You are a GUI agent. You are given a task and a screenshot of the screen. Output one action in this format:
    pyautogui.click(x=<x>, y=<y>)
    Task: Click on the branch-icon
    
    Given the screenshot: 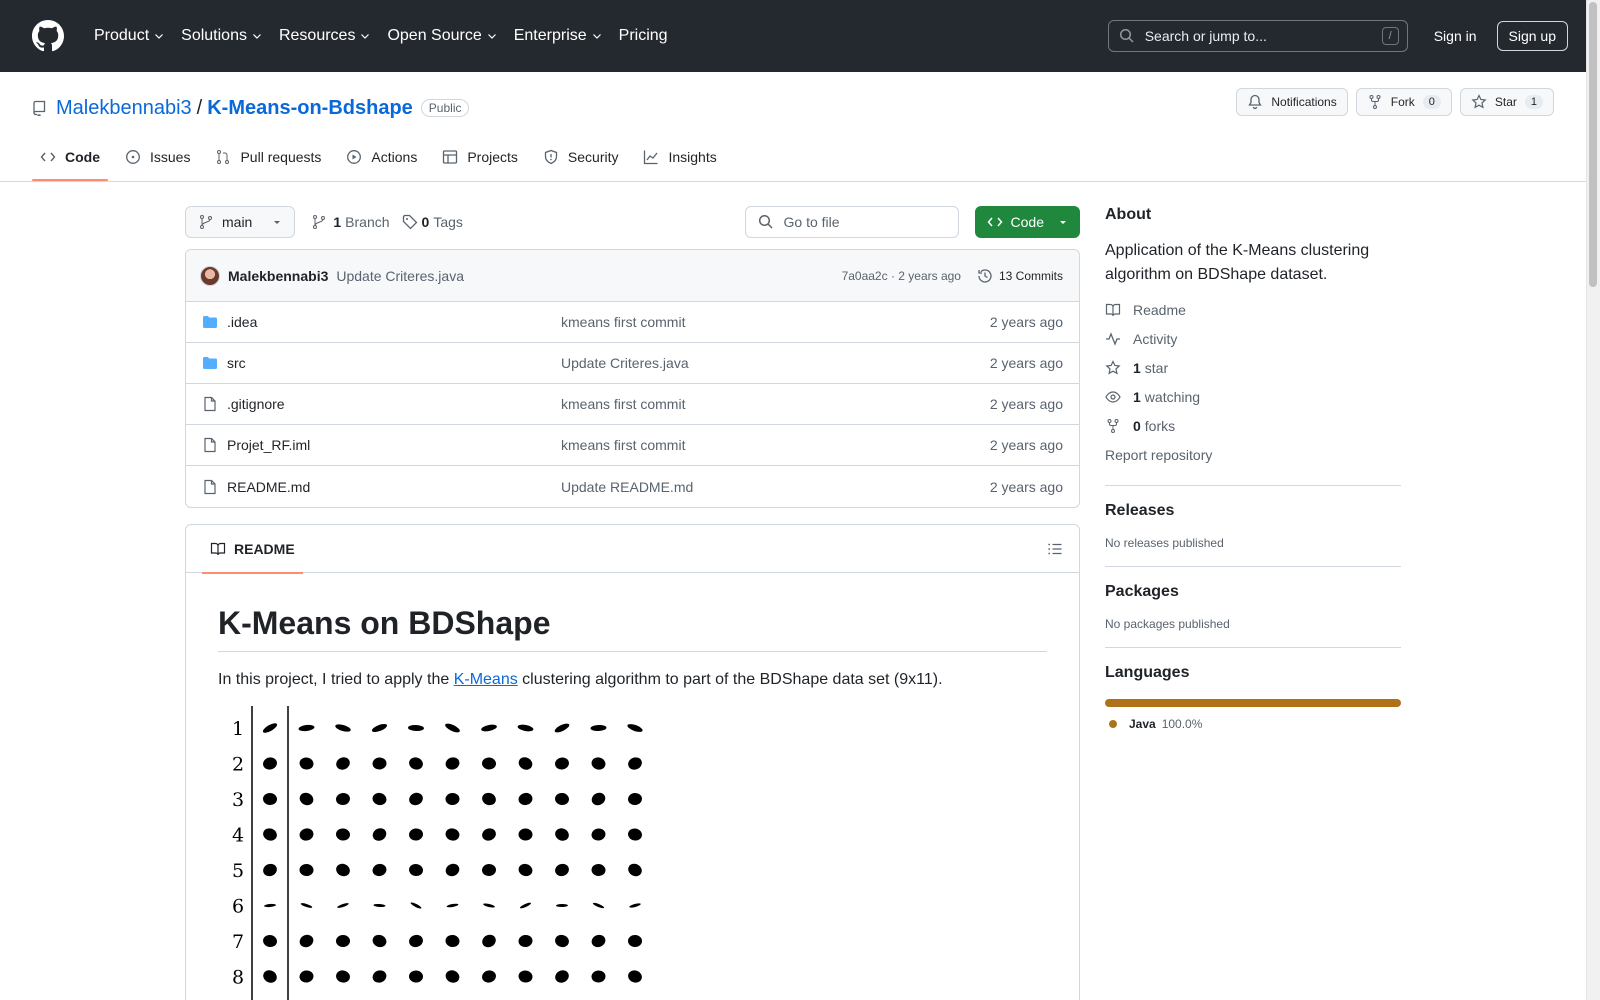 What is the action you would take?
    pyautogui.click(x=319, y=222)
    